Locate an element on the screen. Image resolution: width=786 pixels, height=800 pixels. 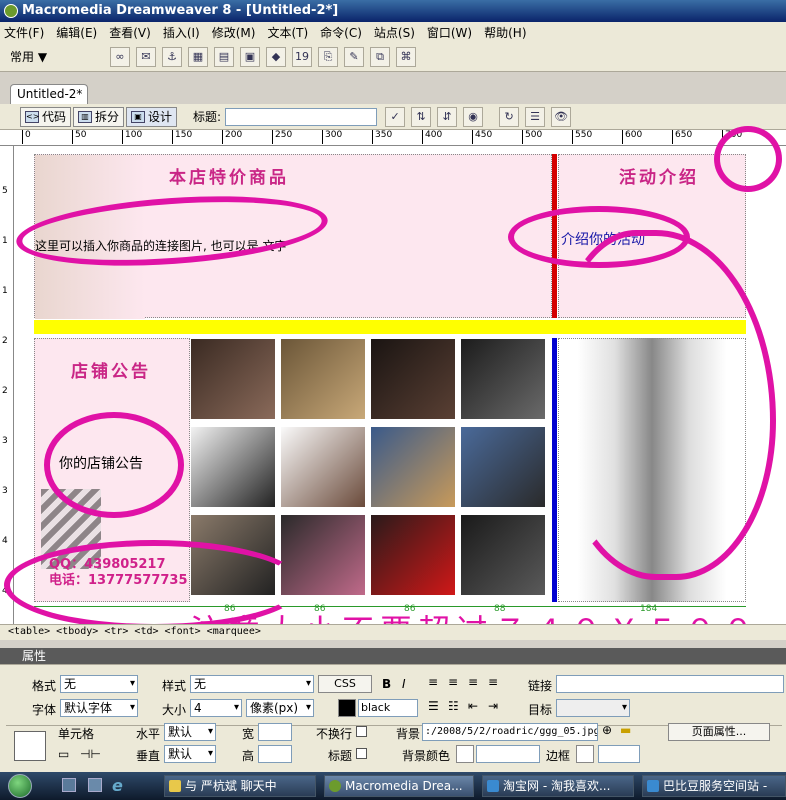
file-management-icon: ⇵ is located at coordinates (447, 116).